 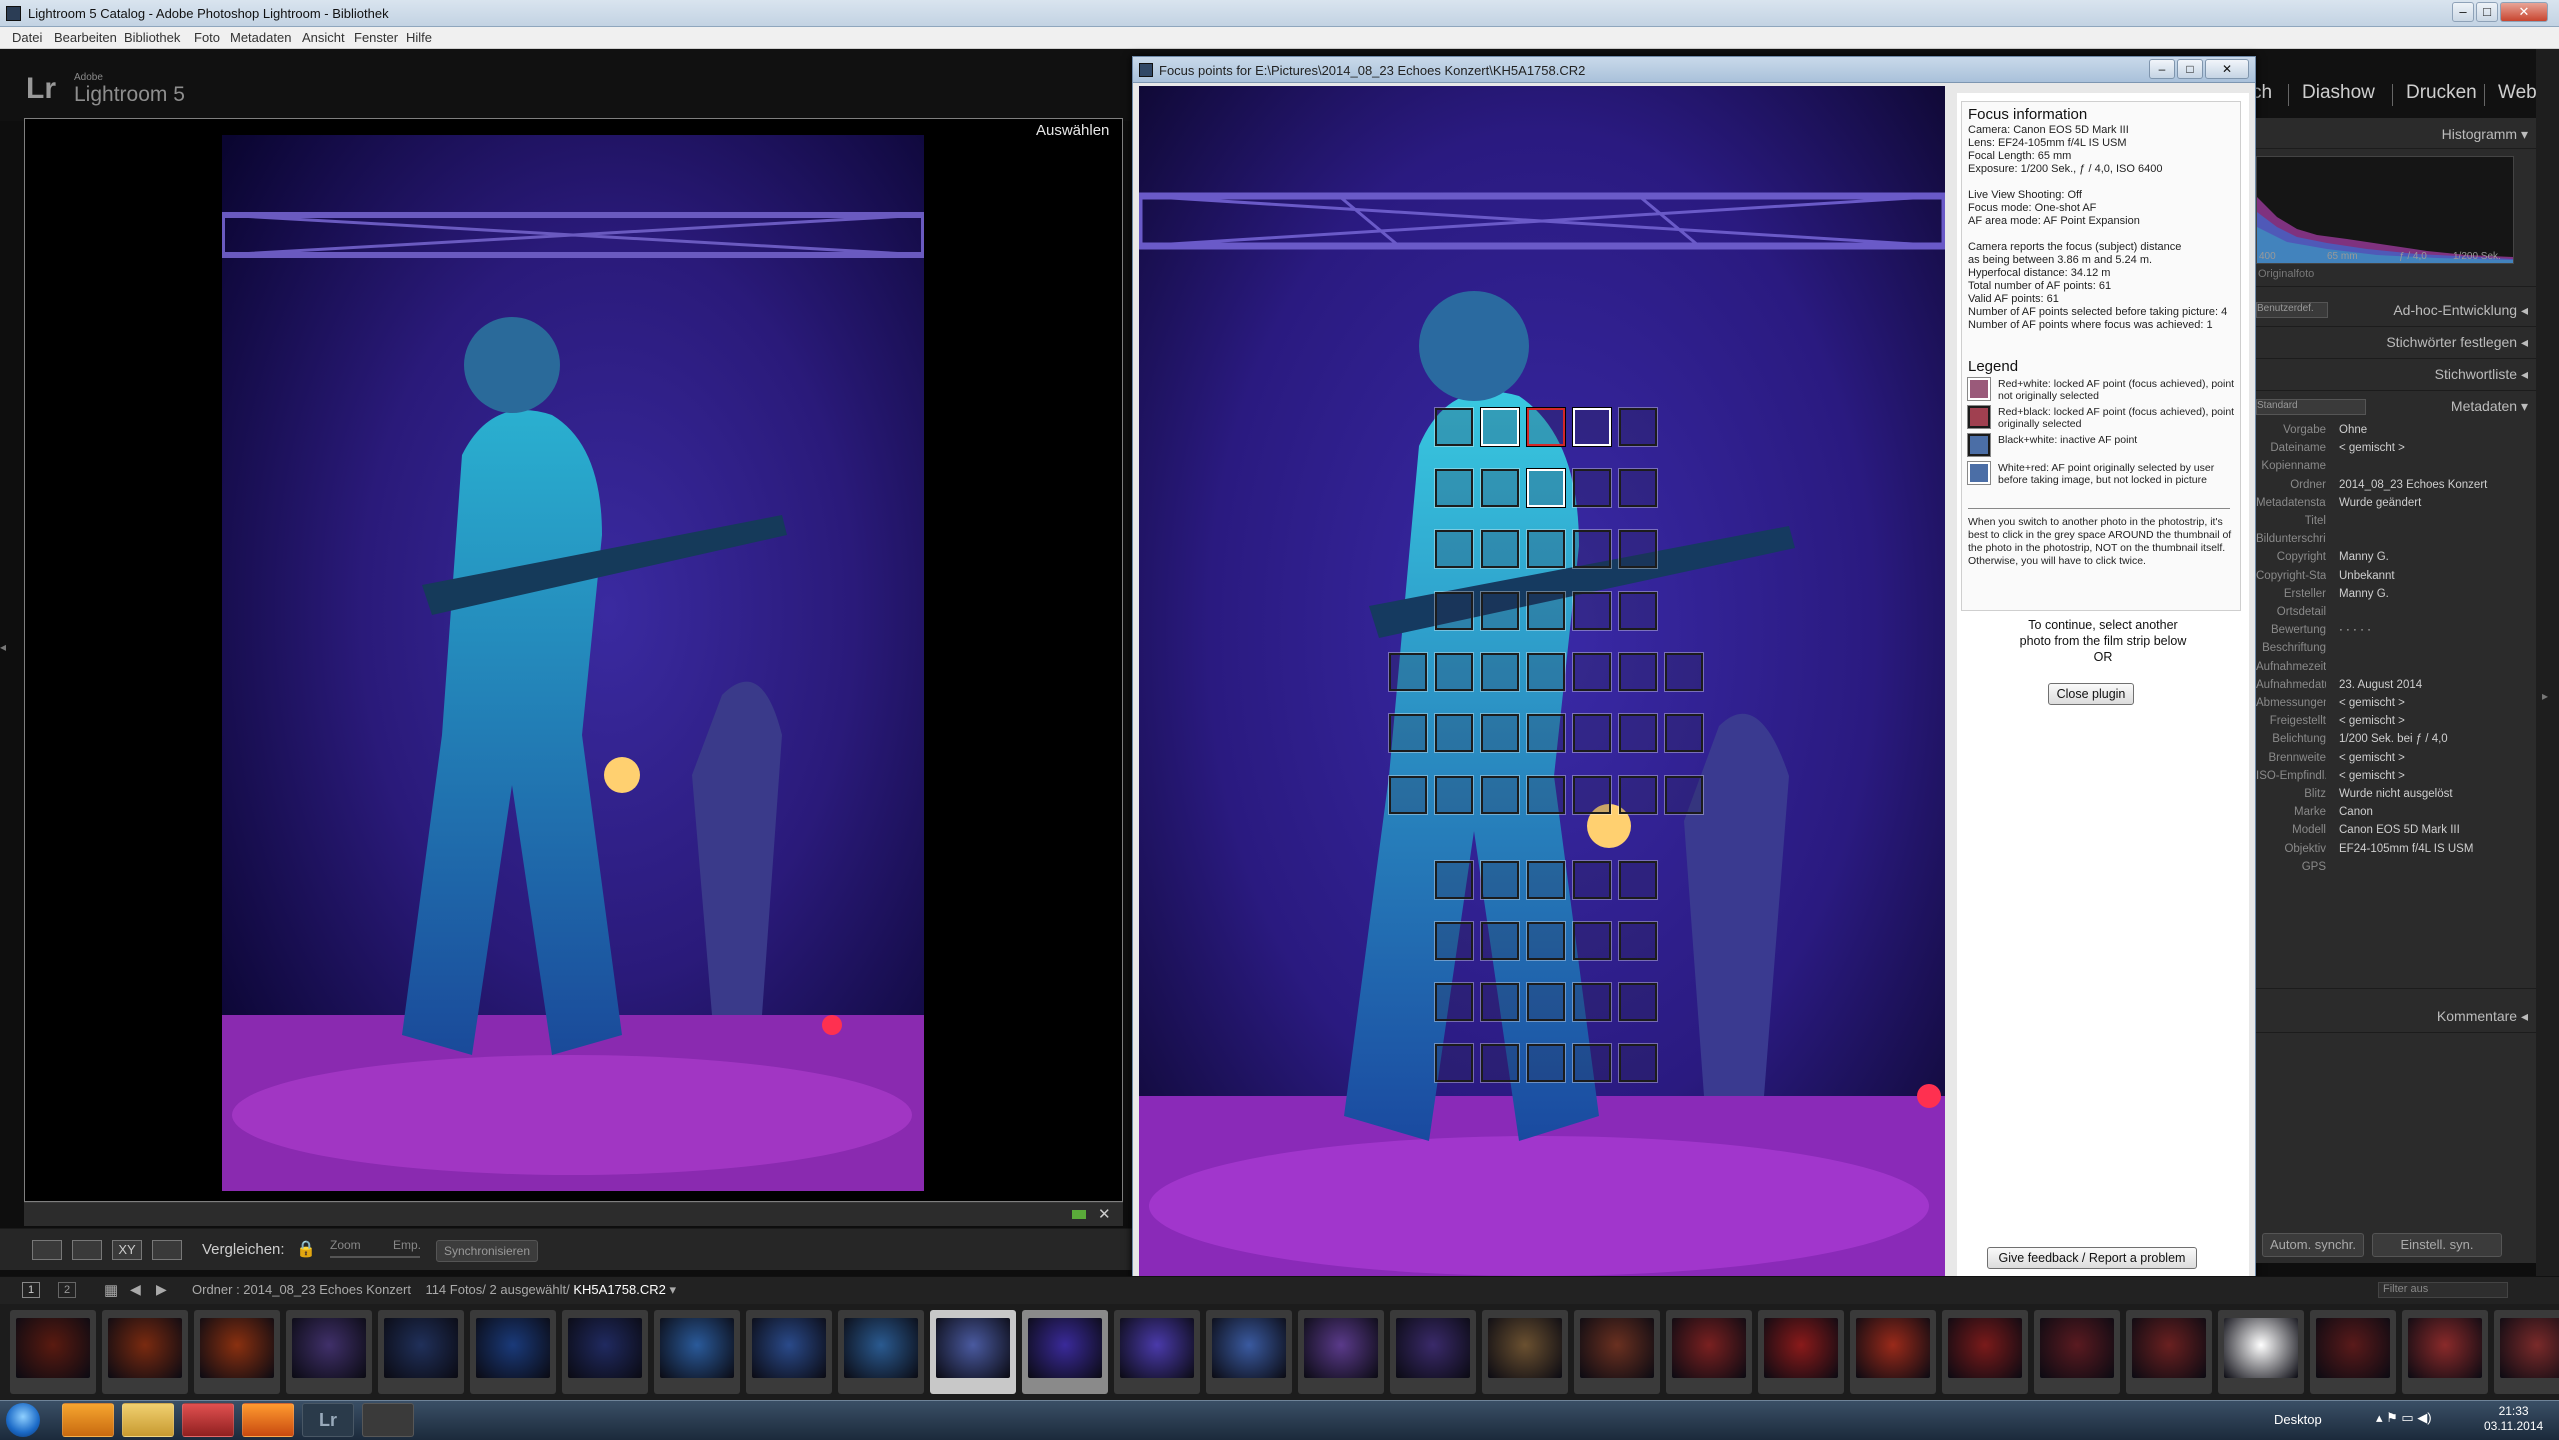 What do you see at coordinates (2190, 69) in the screenshot?
I see `dialog-maximize-button: □` at bounding box center [2190, 69].